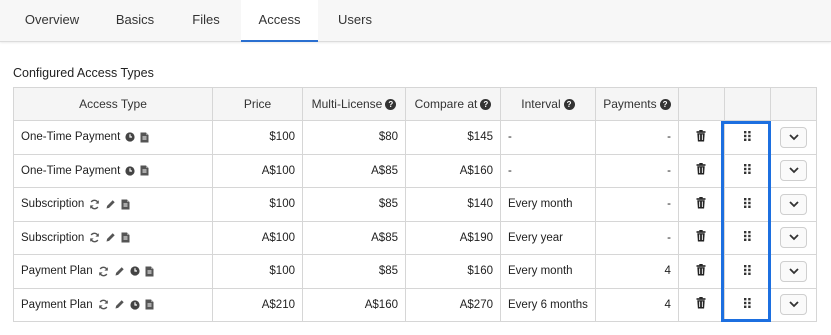 The height and width of the screenshot is (335, 831). I want to click on table-row: Subscription A$100 A$85 A$190 Every year -, so click(415, 237).